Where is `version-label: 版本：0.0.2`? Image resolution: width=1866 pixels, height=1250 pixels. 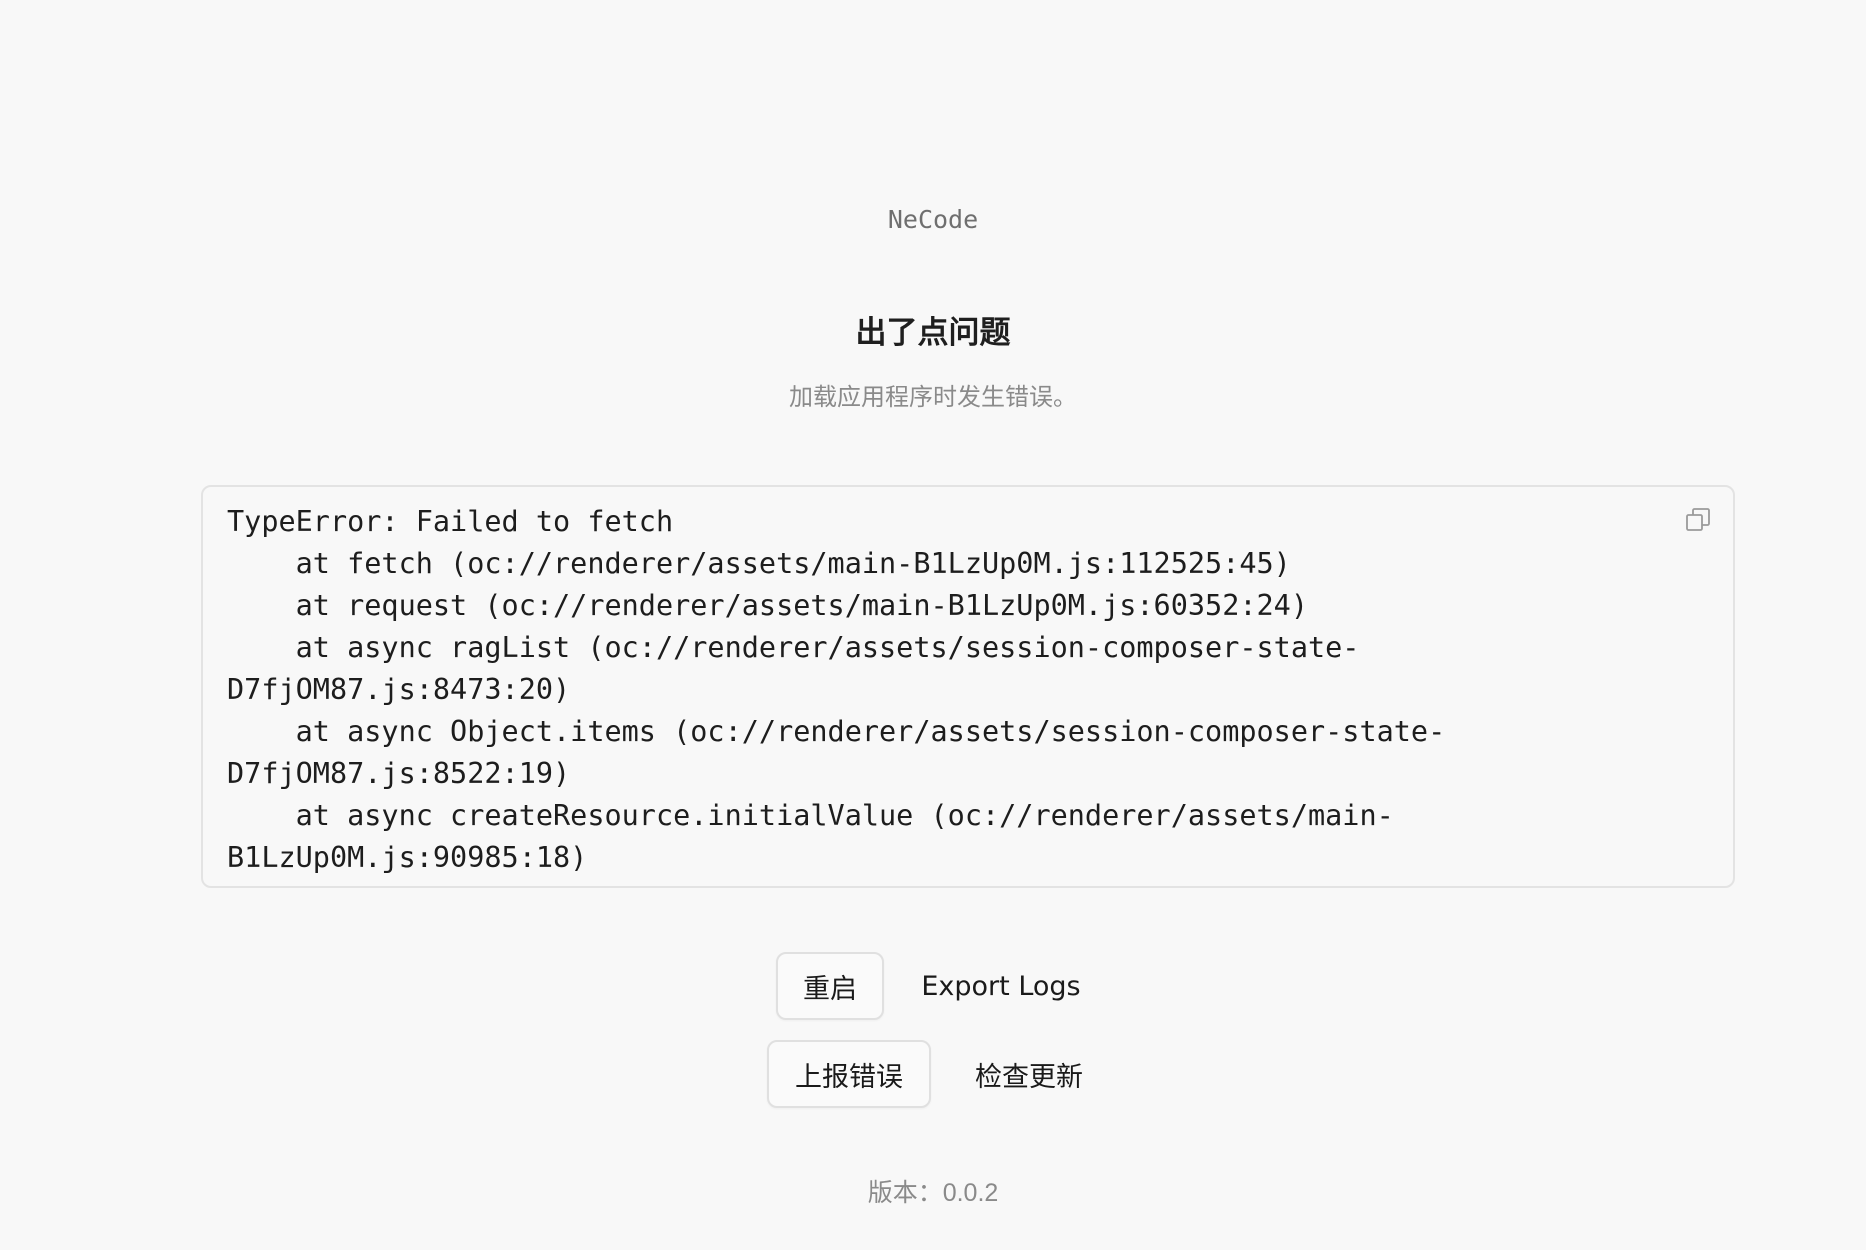 version-label: 版本：0.0.2 is located at coordinates (933, 1193).